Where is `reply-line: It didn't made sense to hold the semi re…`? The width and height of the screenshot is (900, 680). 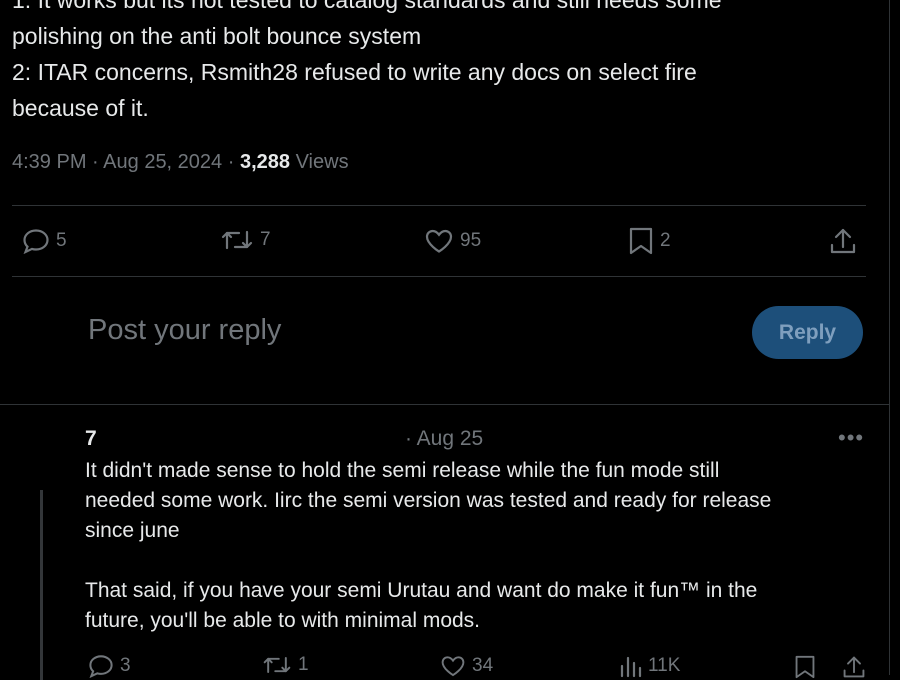 reply-line: It didn't made sense to hold the semi re… is located at coordinates (402, 470).